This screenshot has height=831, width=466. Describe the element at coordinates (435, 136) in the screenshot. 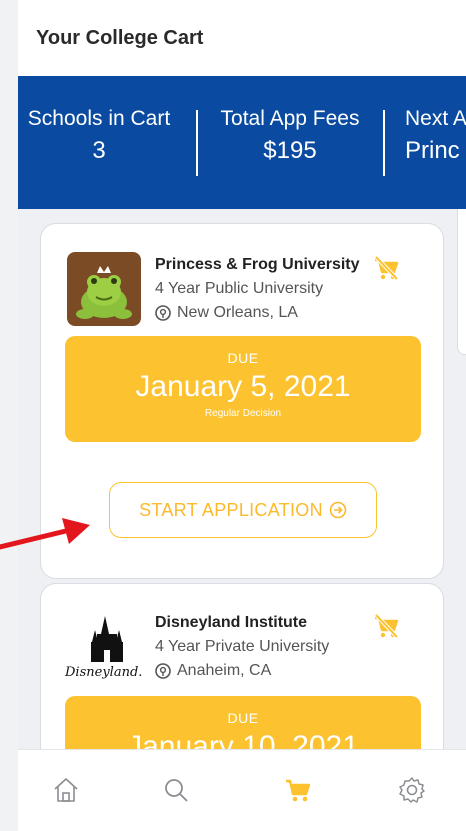

I see `next-deadline-stat: Next A Princ` at that location.